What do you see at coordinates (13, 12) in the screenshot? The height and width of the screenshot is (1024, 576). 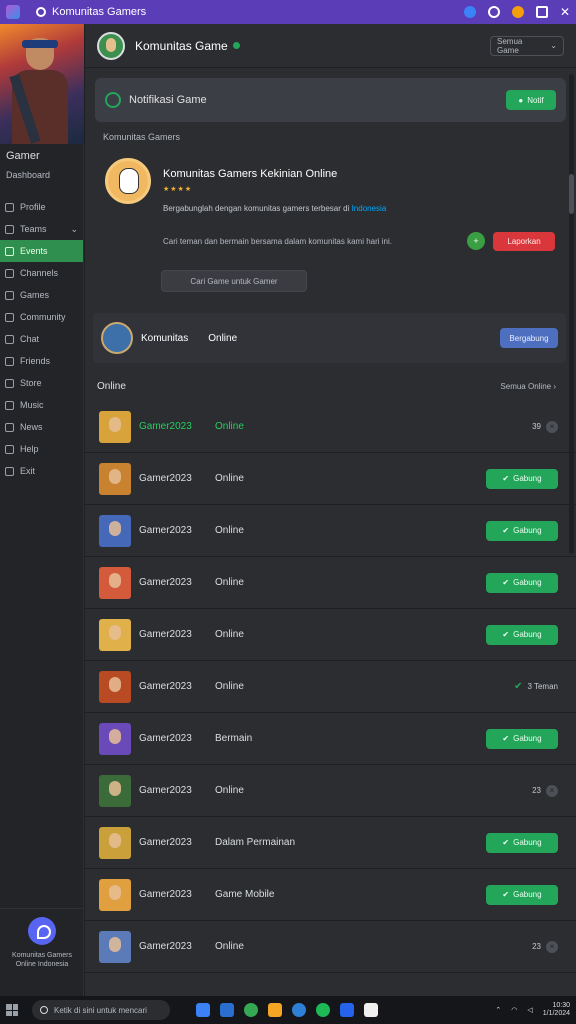 I see `app-logo-icon` at bounding box center [13, 12].